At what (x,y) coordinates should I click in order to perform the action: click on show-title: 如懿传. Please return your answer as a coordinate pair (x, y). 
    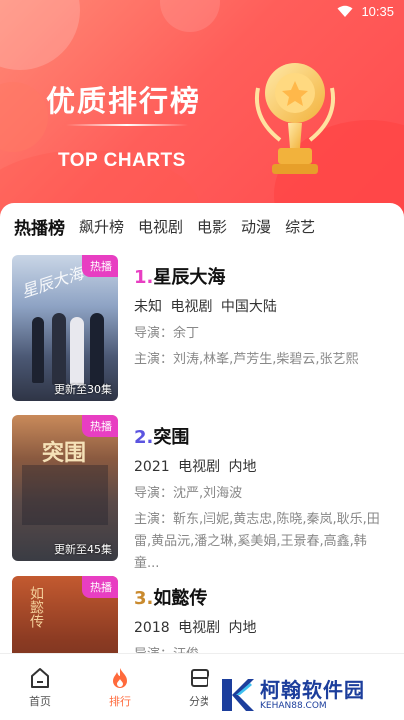
    Looking at the image, I should click on (180, 598).